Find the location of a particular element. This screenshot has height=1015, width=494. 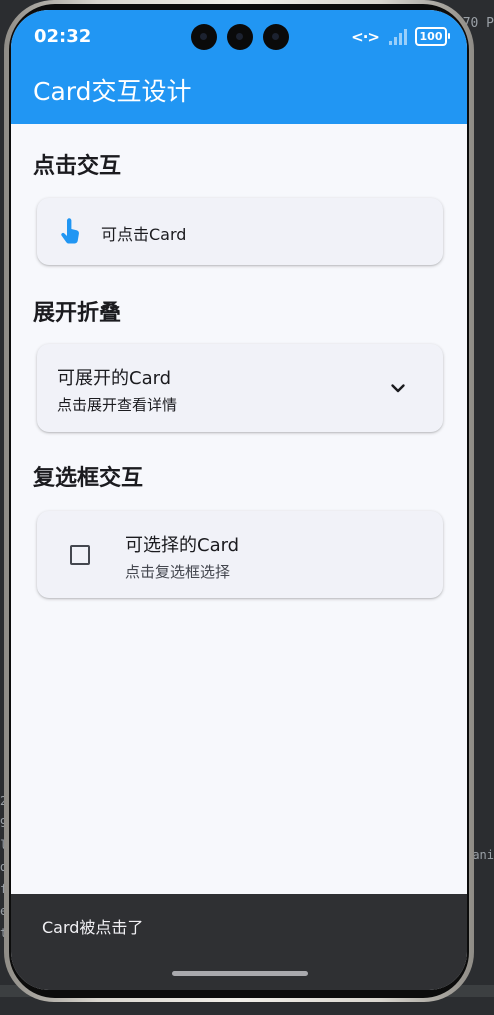

chevron-down-icon is located at coordinates (398, 388).